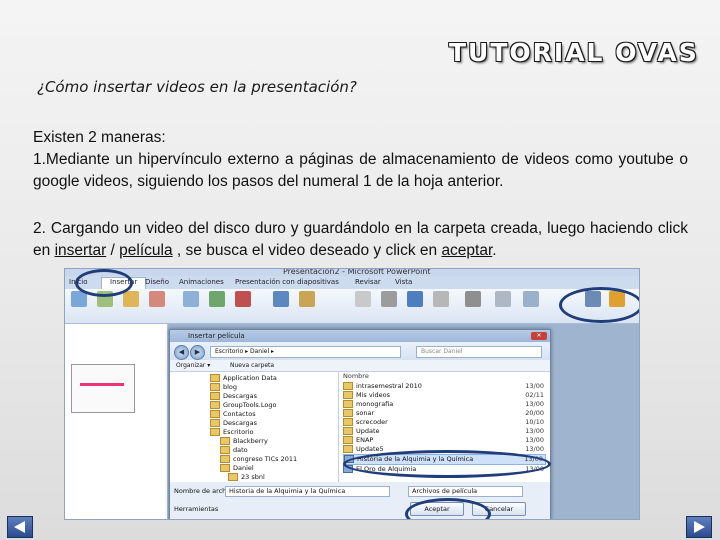  Describe the element at coordinates (444, 440) in the screenshot. I see `file-row: ENAP 13/00` at that location.